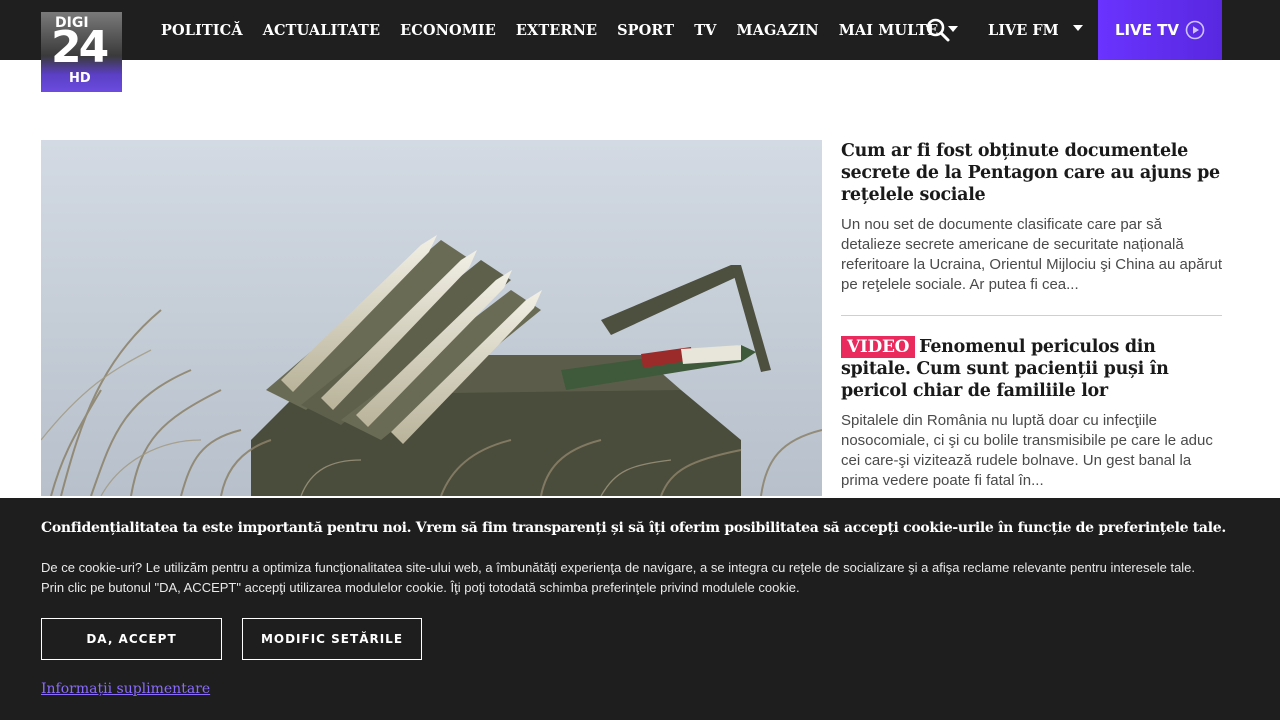  What do you see at coordinates (1195, 30) in the screenshot?
I see `play-circle-icon` at bounding box center [1195, 30].